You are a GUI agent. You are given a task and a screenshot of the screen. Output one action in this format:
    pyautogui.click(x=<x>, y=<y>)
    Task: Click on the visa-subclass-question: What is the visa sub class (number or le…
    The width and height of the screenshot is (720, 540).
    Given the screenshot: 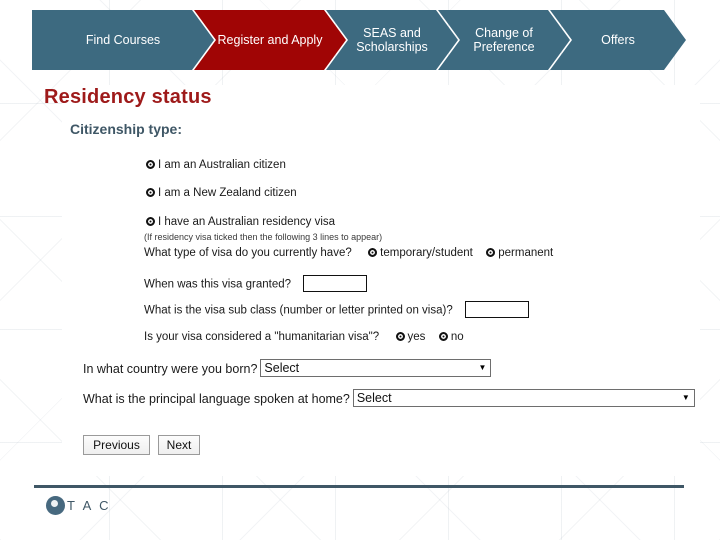 What is the action you would take?
    pyautogui.click(x=298, y=310)
    